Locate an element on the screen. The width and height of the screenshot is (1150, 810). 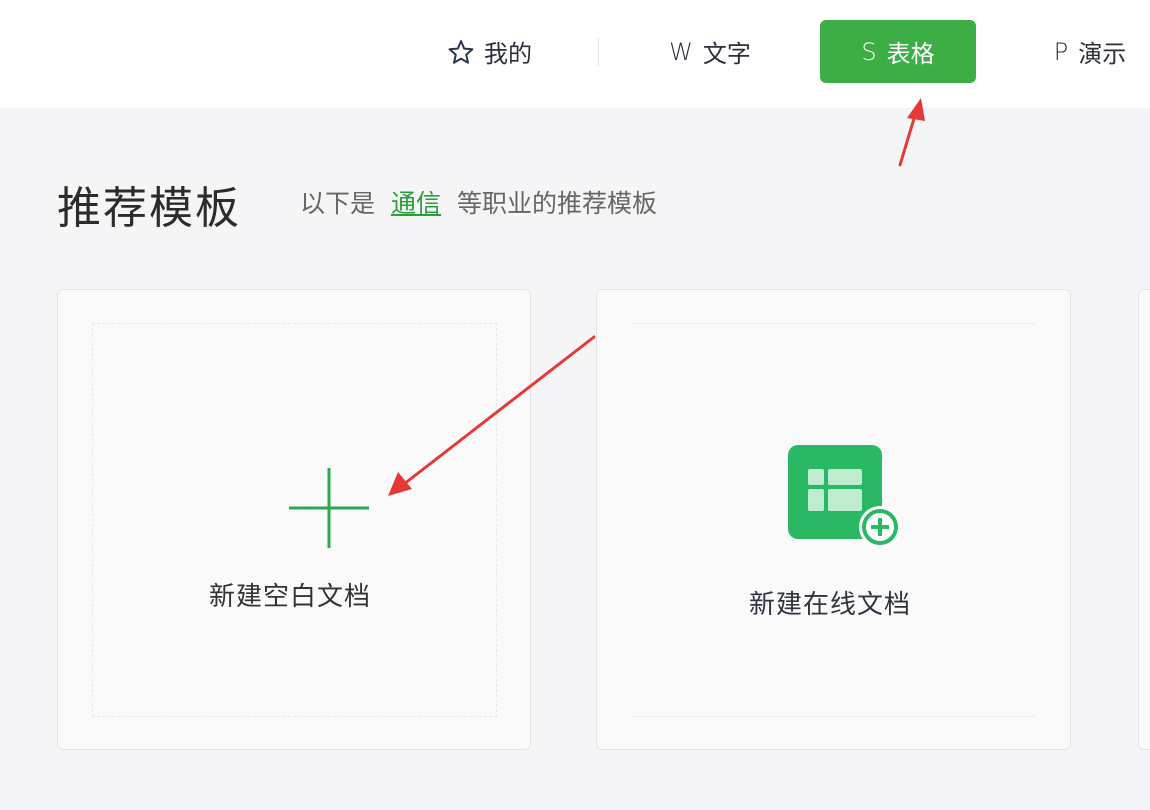
w-letter-icon: W is located at coordinates (681, 51).